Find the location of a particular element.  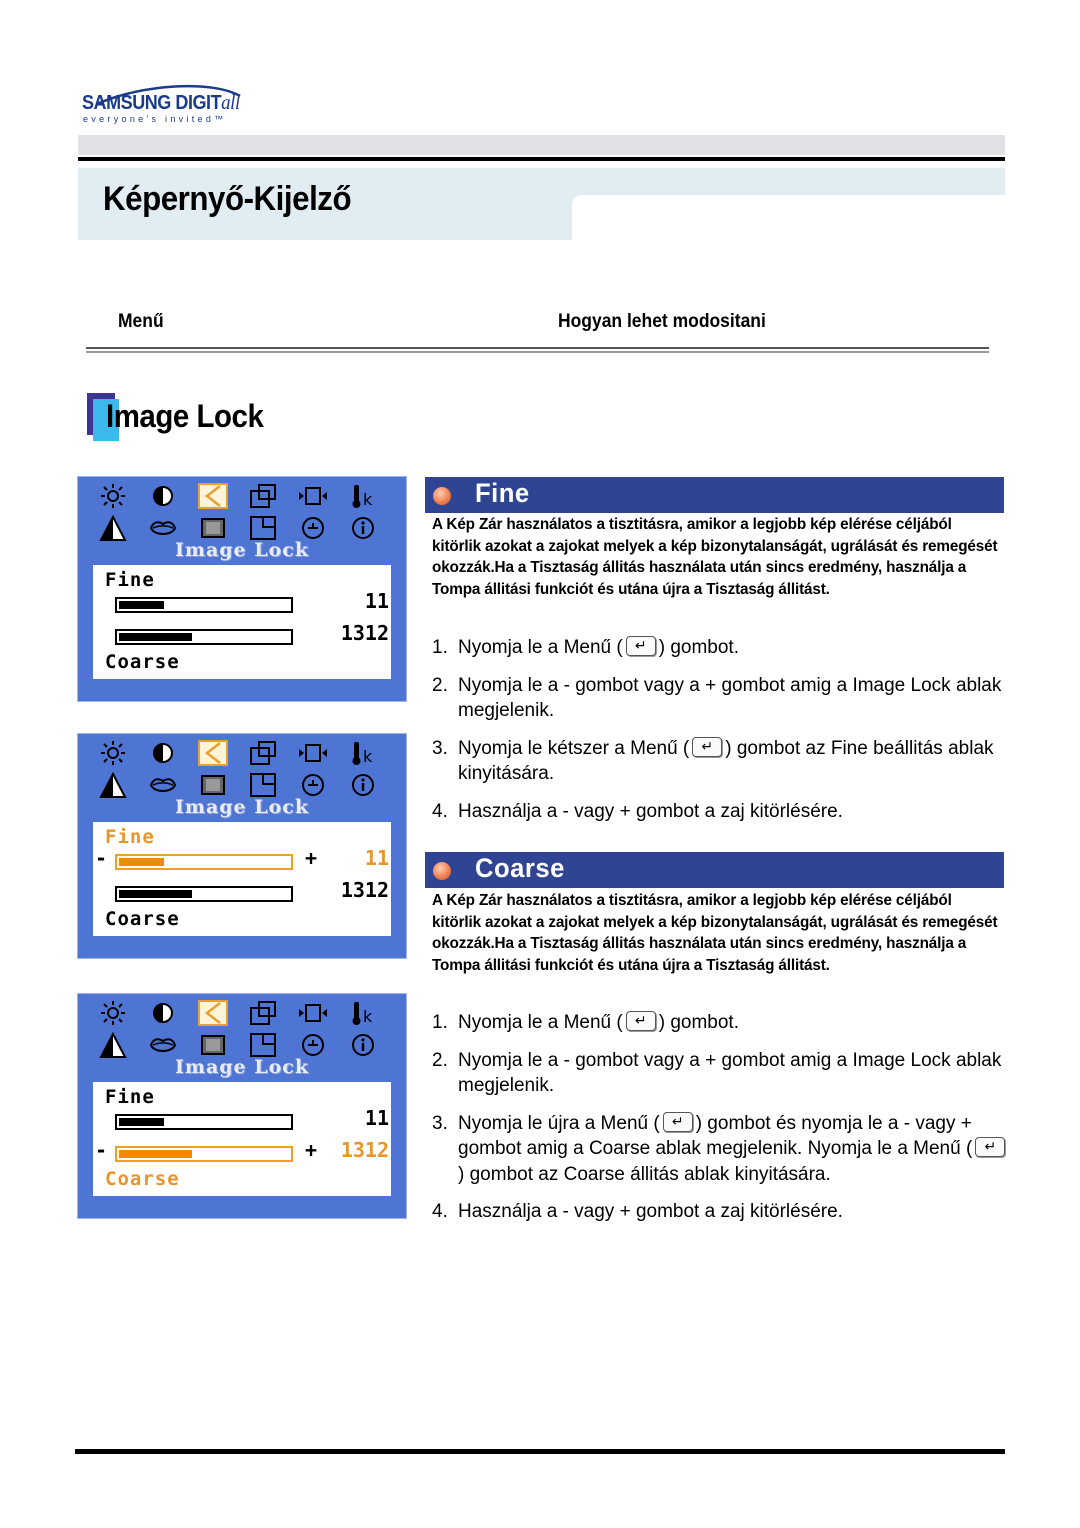

page-title: Képernyő-Kijelző is located at coordinates (227, 199).